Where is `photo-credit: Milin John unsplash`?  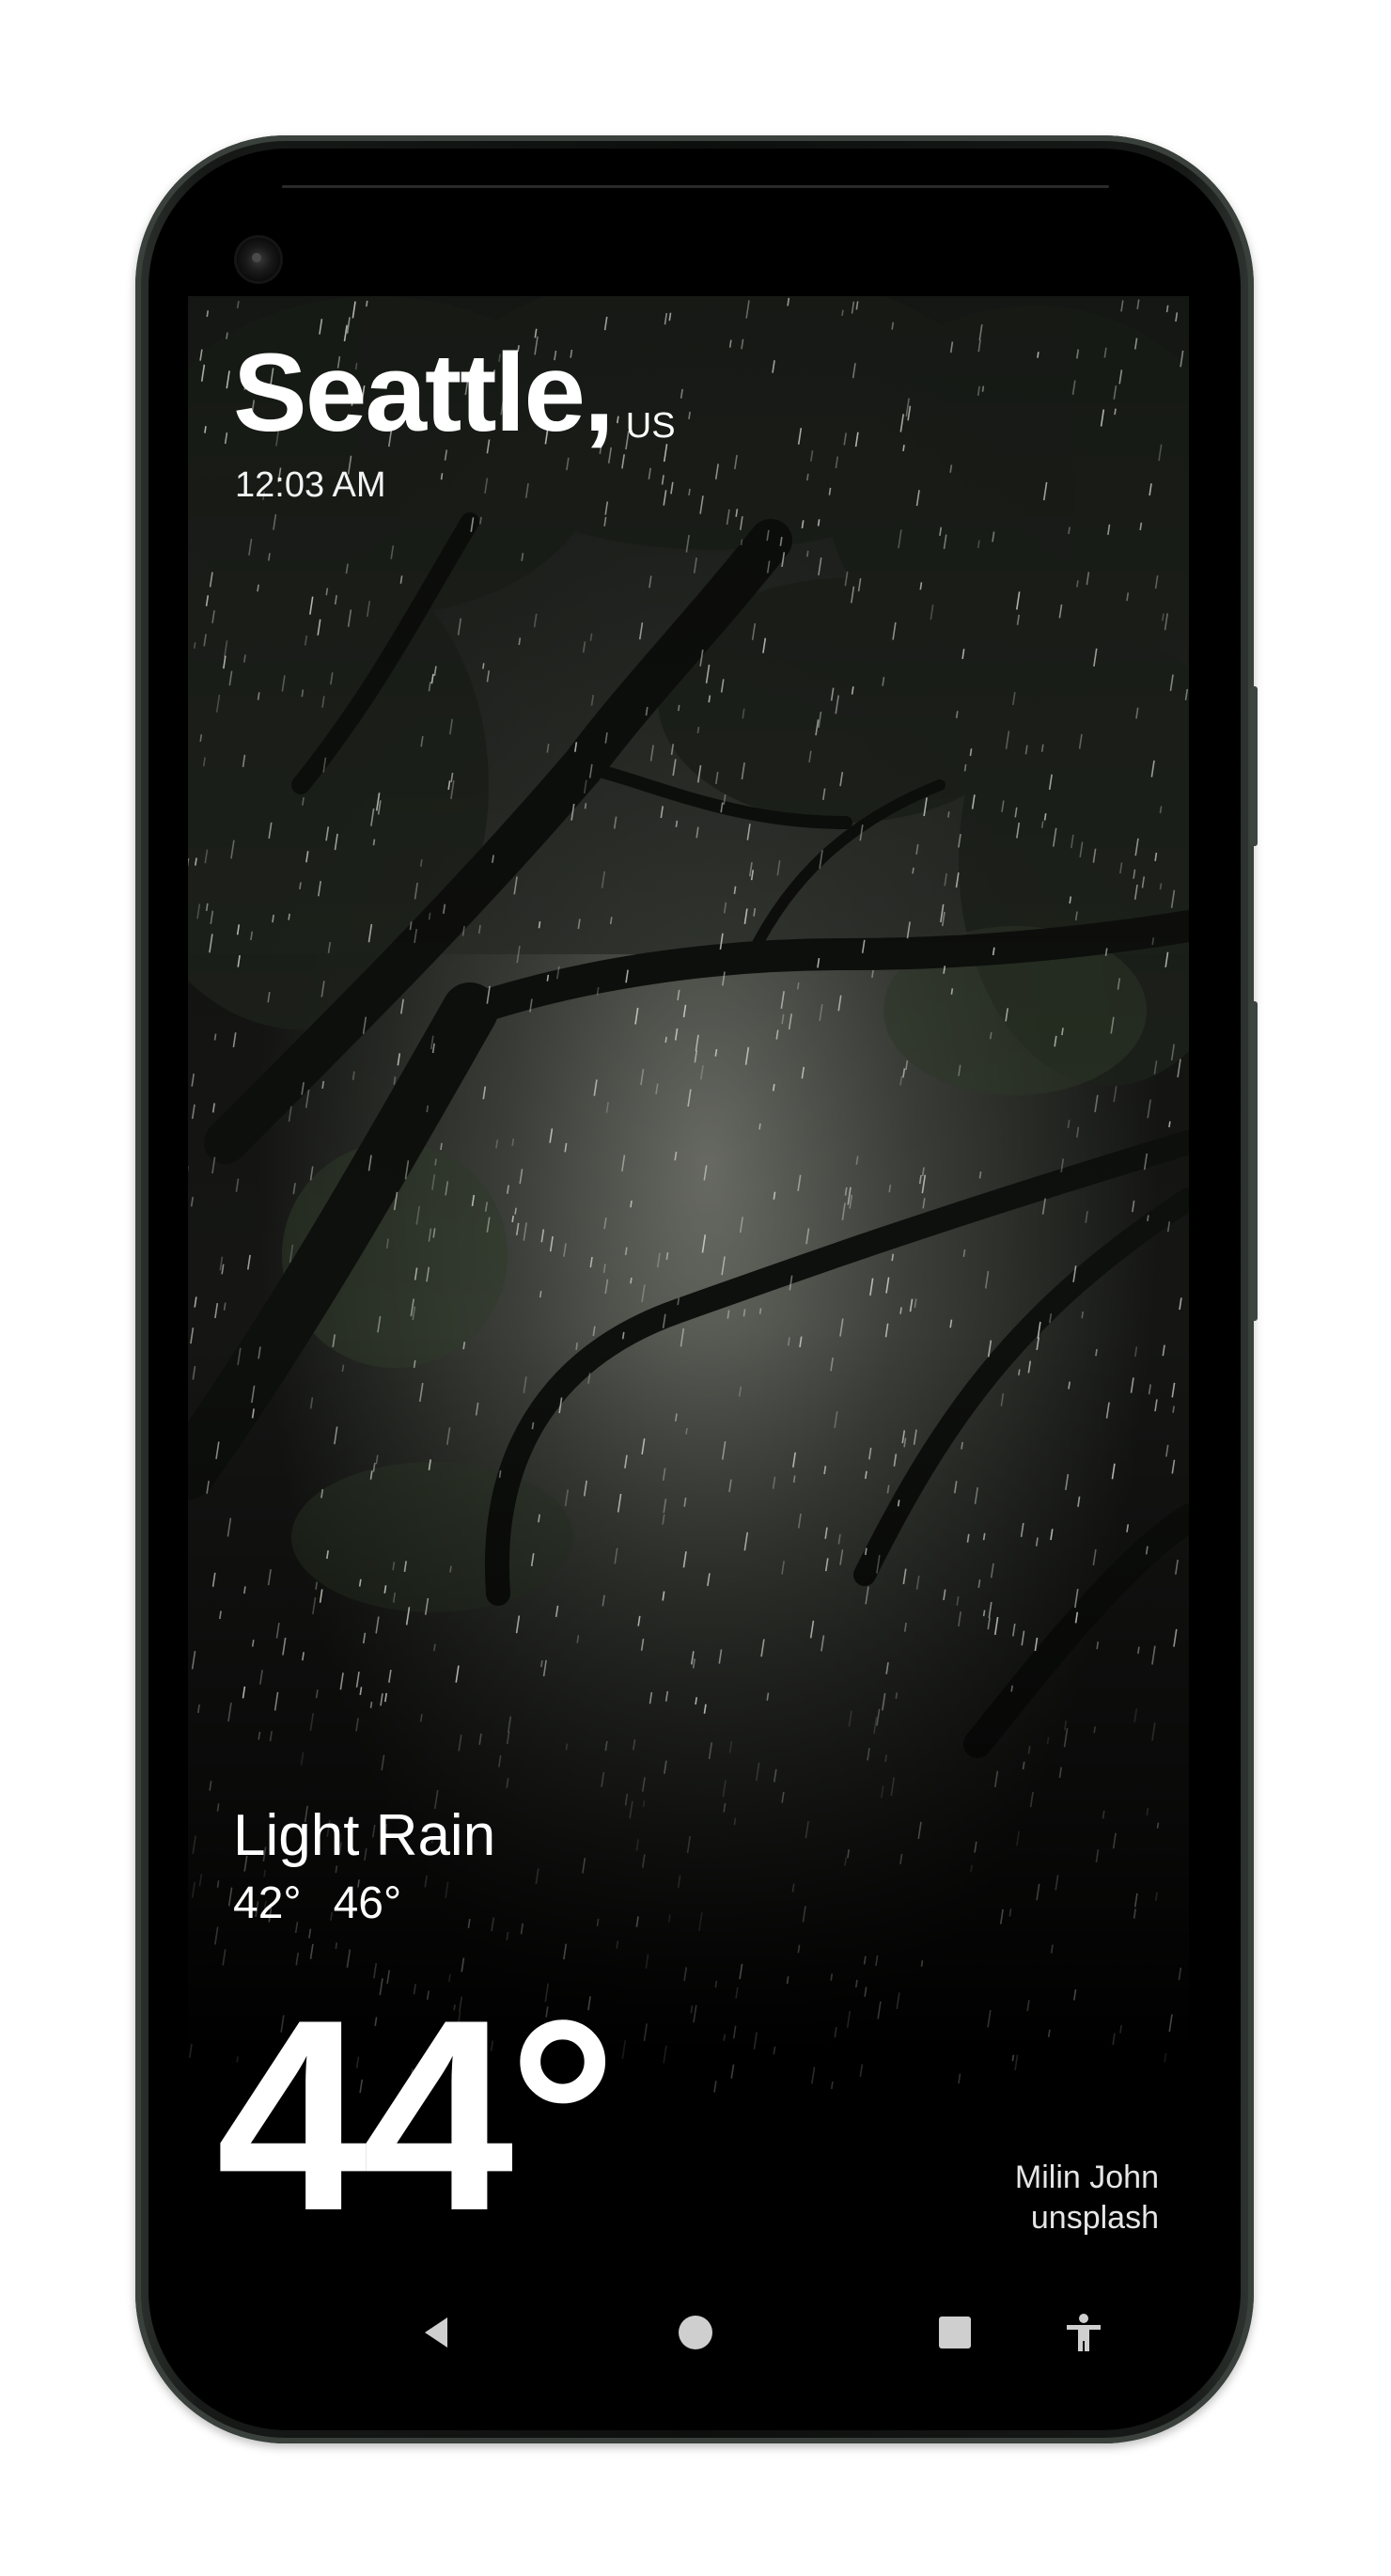 photo-credit: Milin John unsplash is located at coordinates (1087, 2198).